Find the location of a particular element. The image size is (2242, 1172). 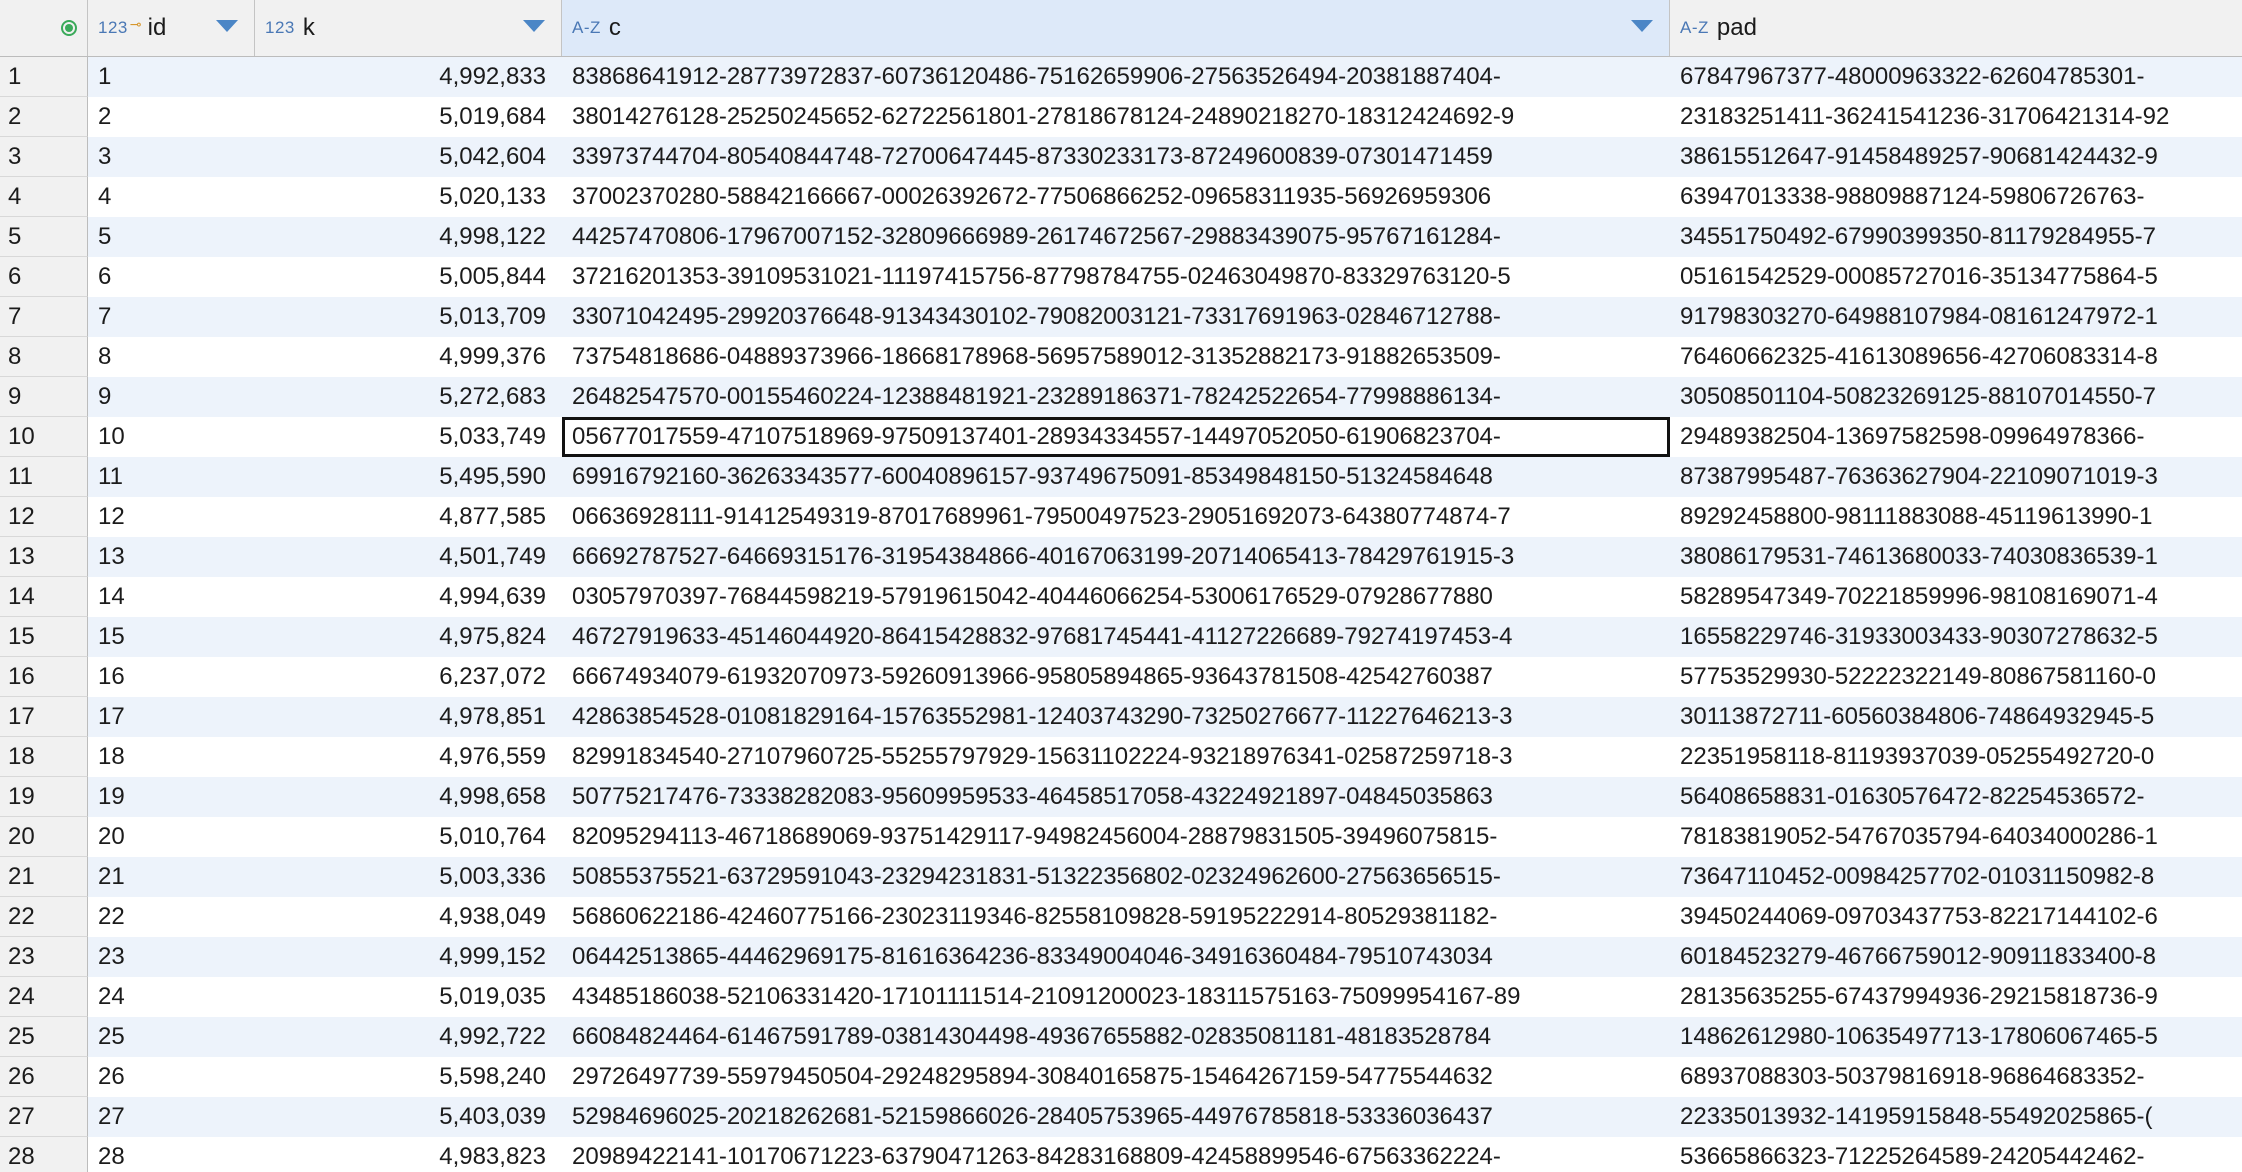

id-cell: 12 is located at coordinates (171, 517).